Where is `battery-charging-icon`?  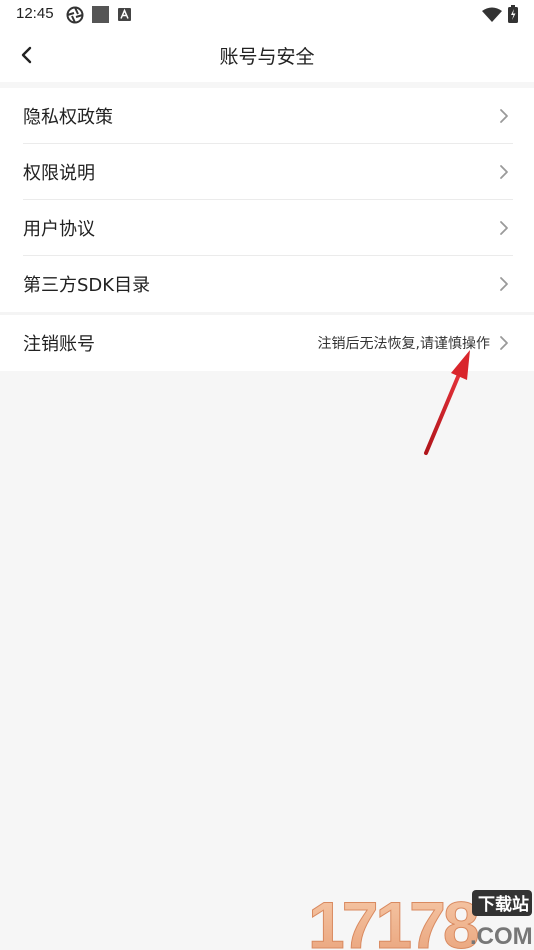 battery-charging-icon is located at coordinates (513, 14).